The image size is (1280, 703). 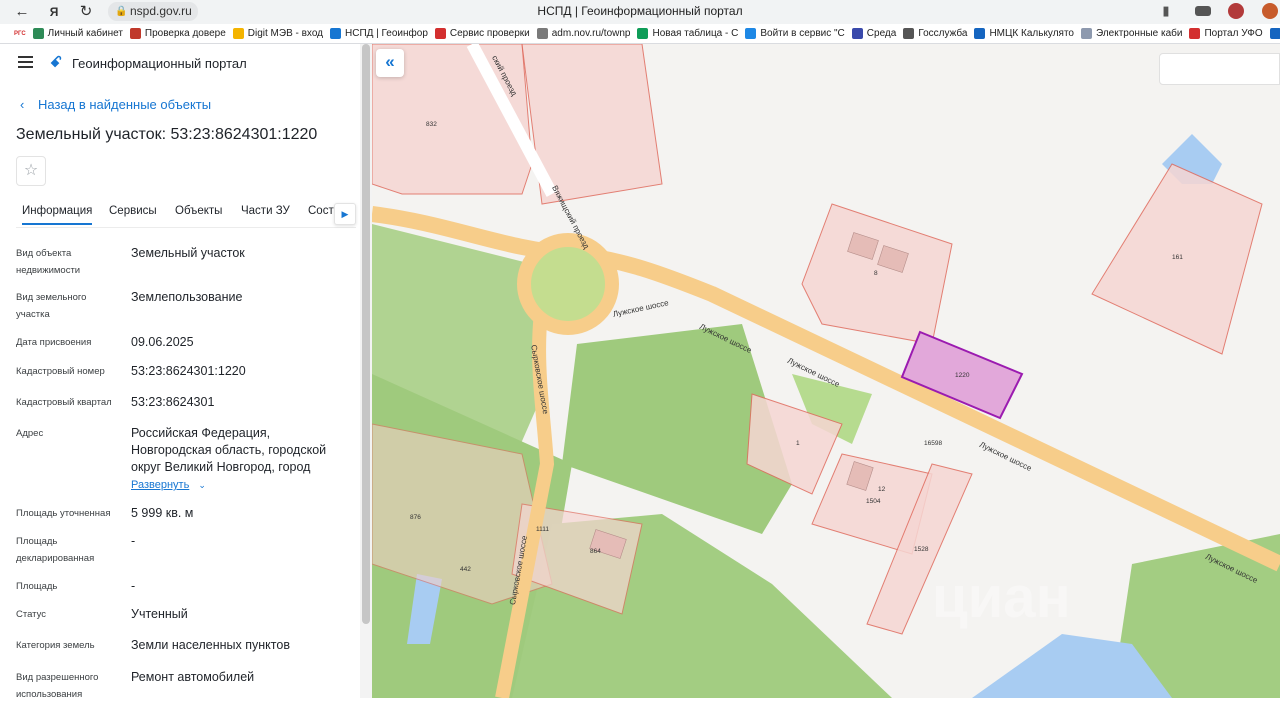 What do you see at coordinates (64, 402) in the screenshot?
I see `property-key: Кадастровый квартал` at bounding box center [64, 402].